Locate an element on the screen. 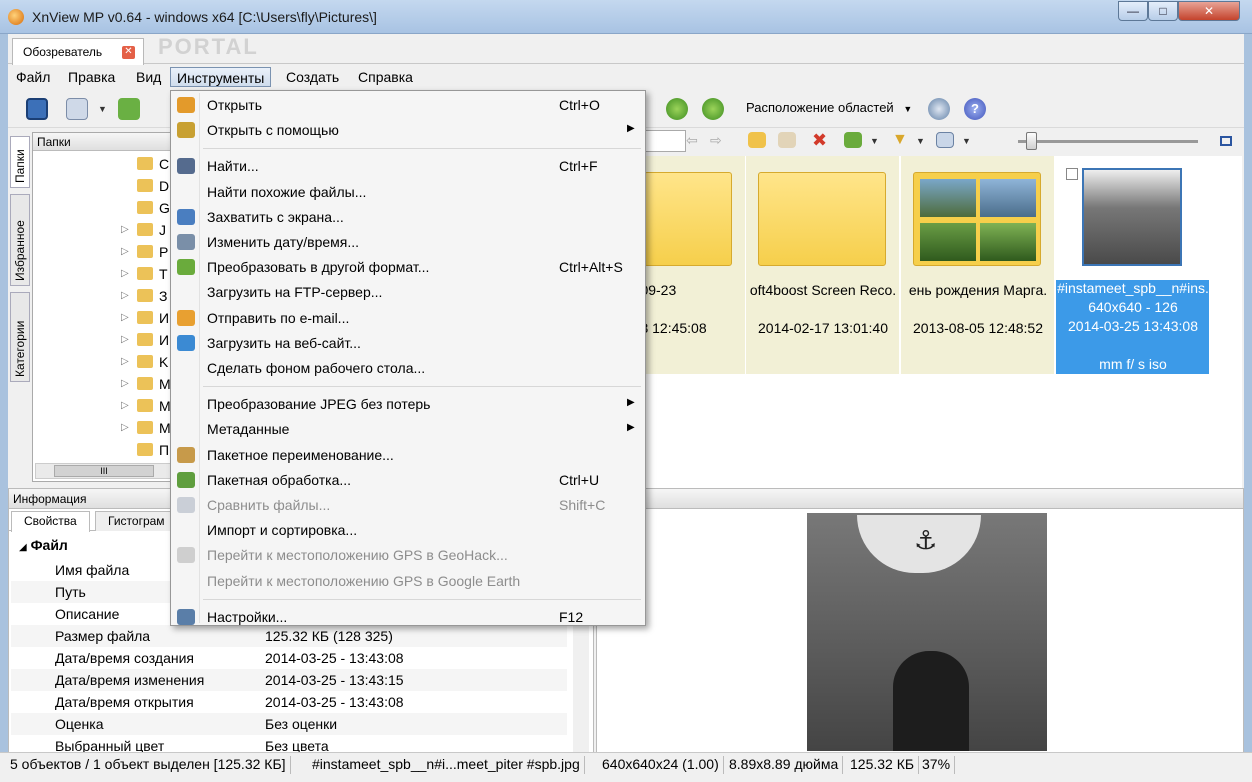 Image resolution: width=1252 pixels, height=782 pixels. sort-icon is located at coordinates (853, 140).